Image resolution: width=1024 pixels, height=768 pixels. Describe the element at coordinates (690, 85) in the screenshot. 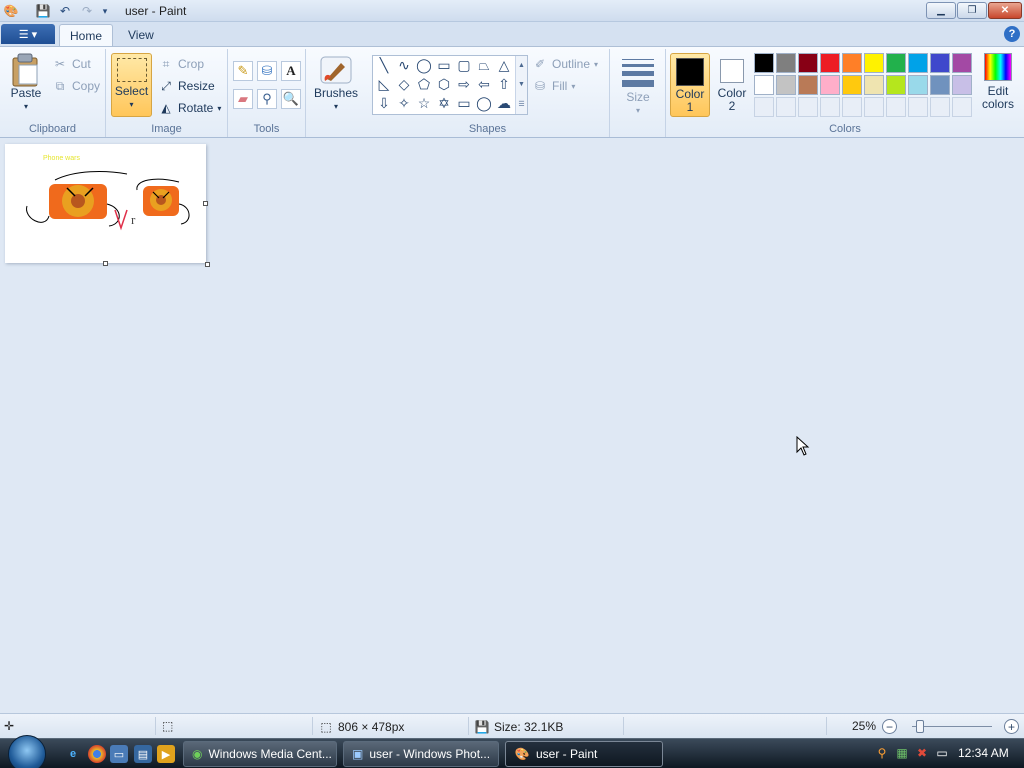

I see `color1-button: Color 1` at that location.